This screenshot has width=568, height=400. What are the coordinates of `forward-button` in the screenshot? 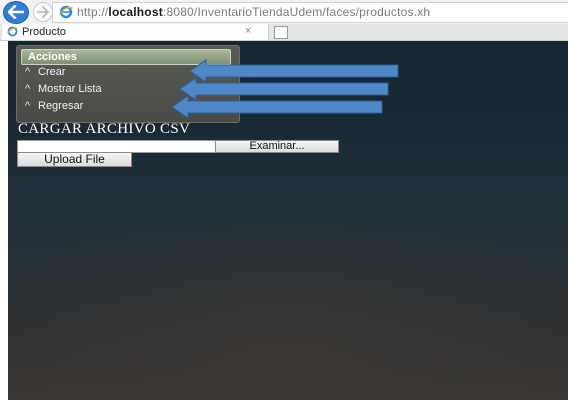 It's located at (43, 12).